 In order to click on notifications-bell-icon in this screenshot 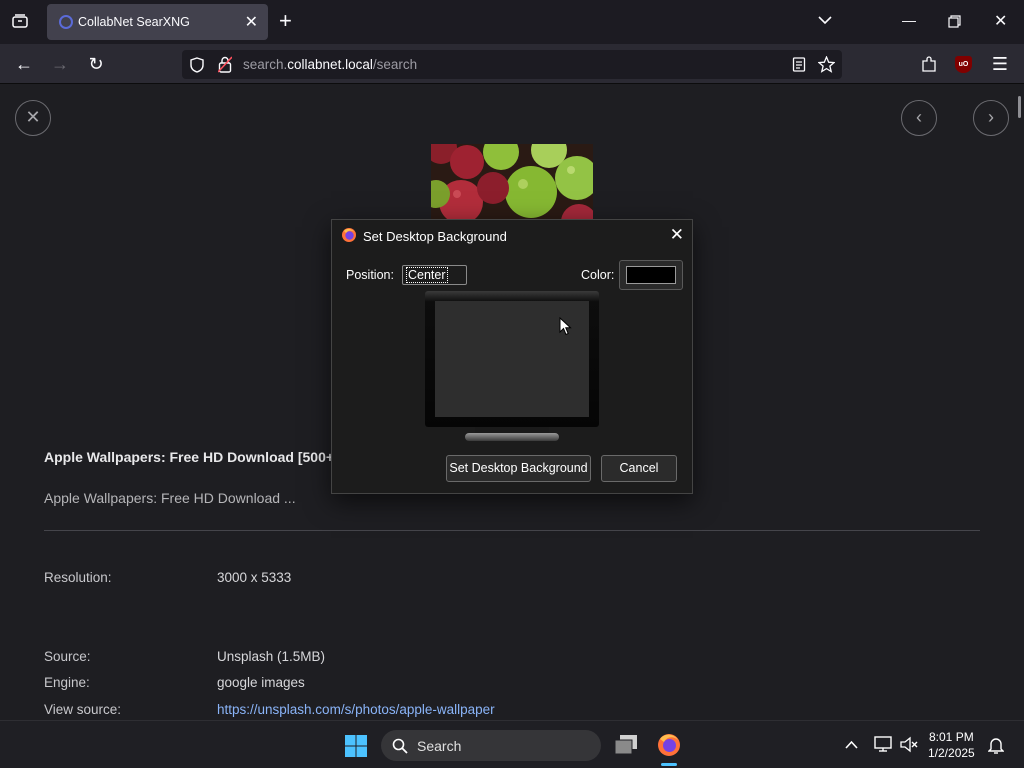, I will do `click(996, 745)`.